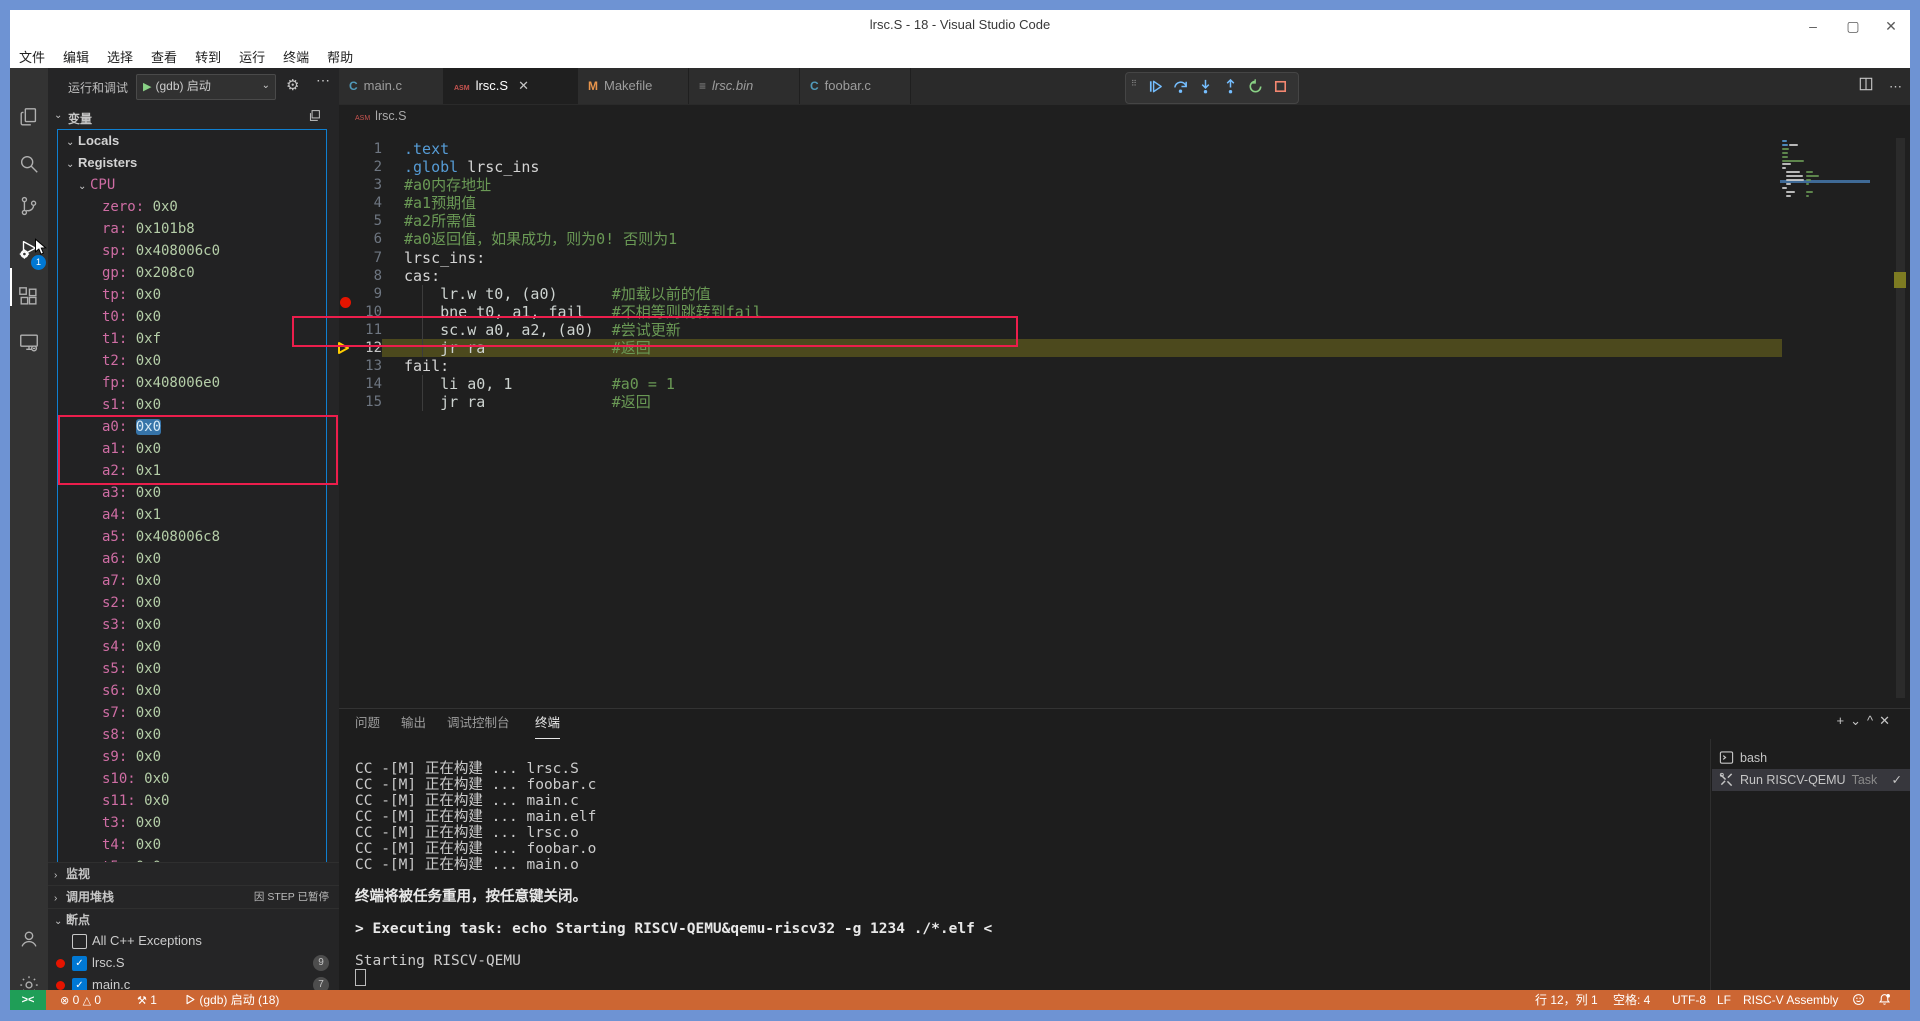 The width and height of the screenshot is (1920, 1021). I want to click on register-row: s5: 0x0, so click(192, 669).